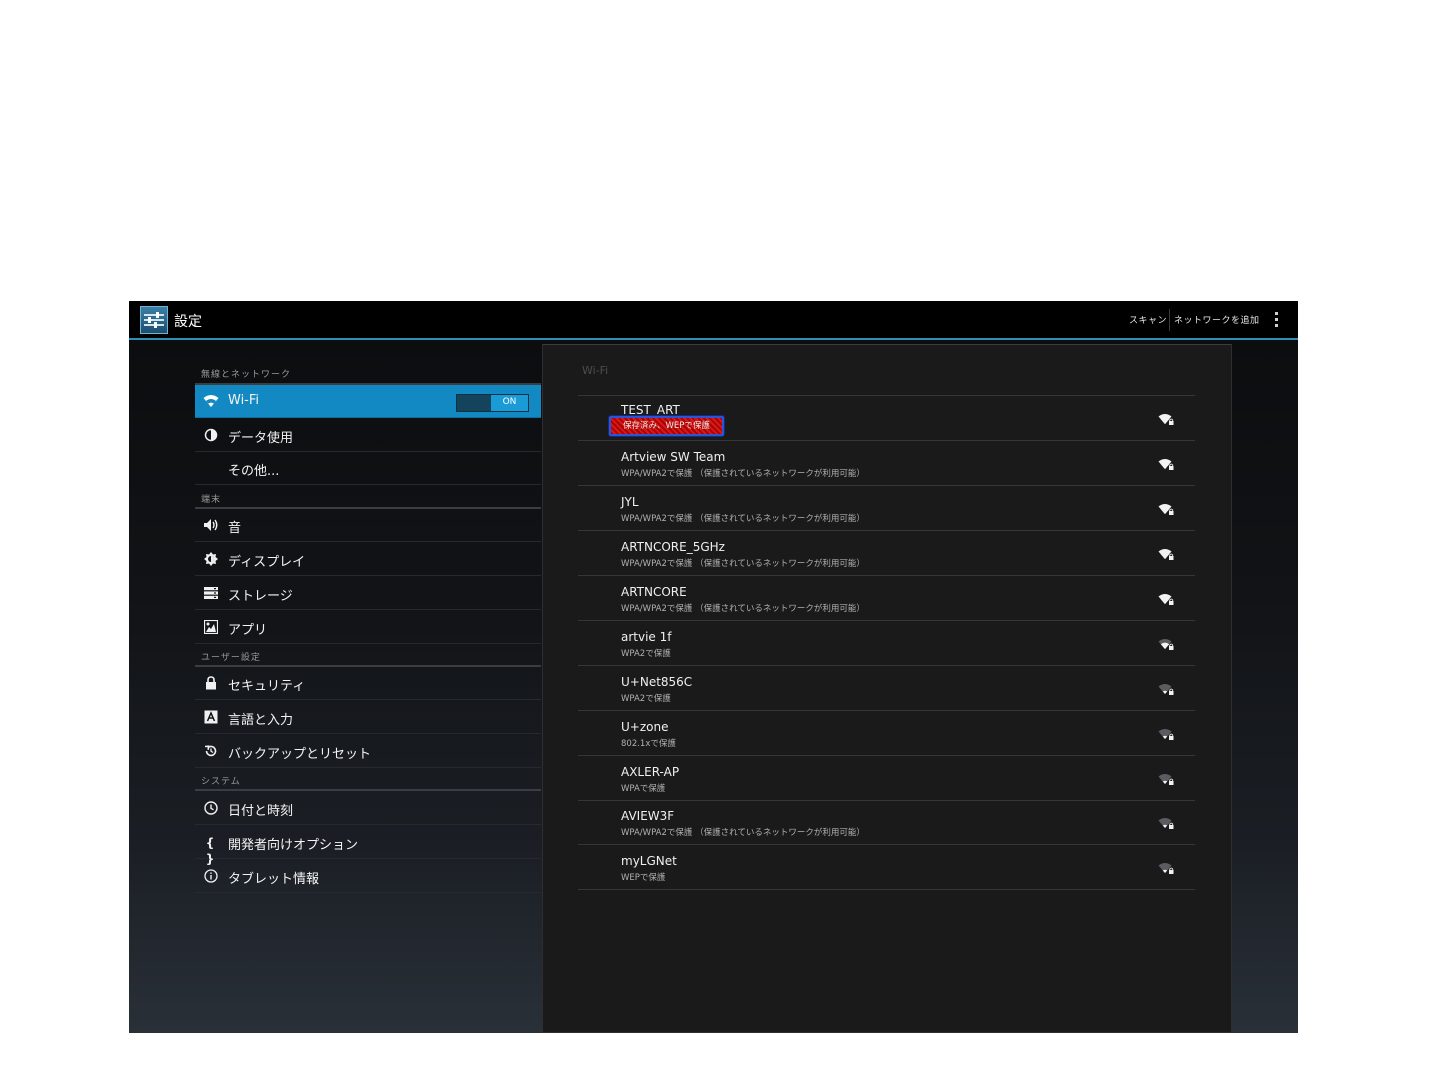 This screenshot has height=1080, width=1440. Describe the element at coordinates (368, 627) in the screenshot. I see `settings-item-apps: アプリ` at that location.